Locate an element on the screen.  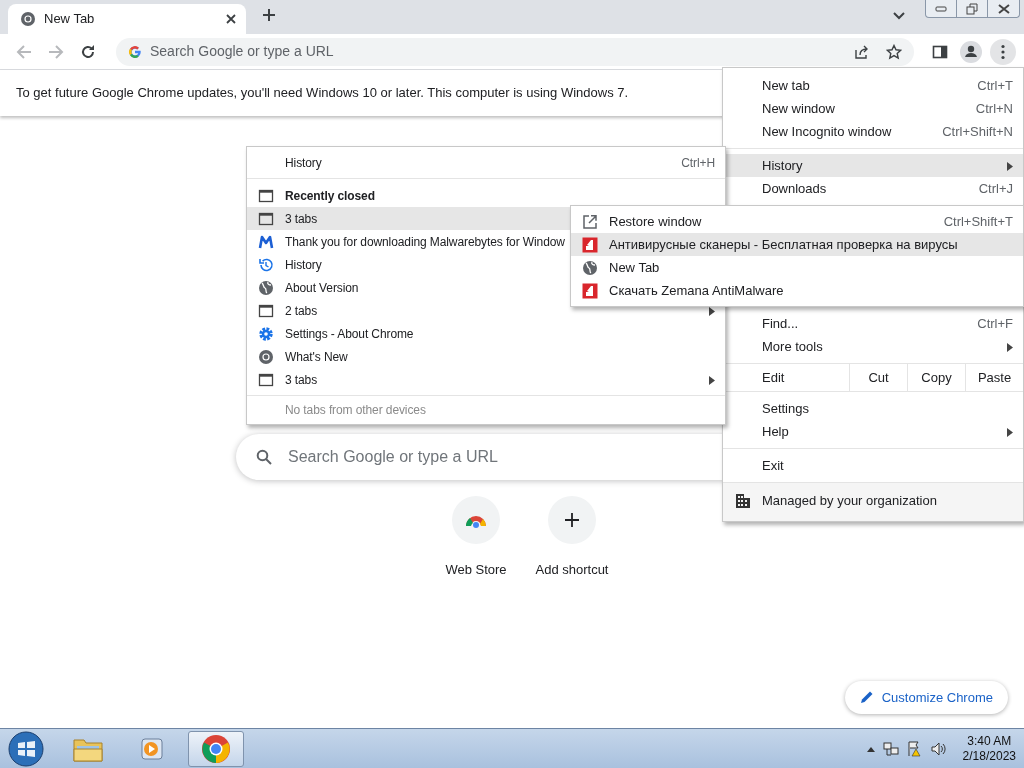
close-icon is located at coordinates (231, 19).